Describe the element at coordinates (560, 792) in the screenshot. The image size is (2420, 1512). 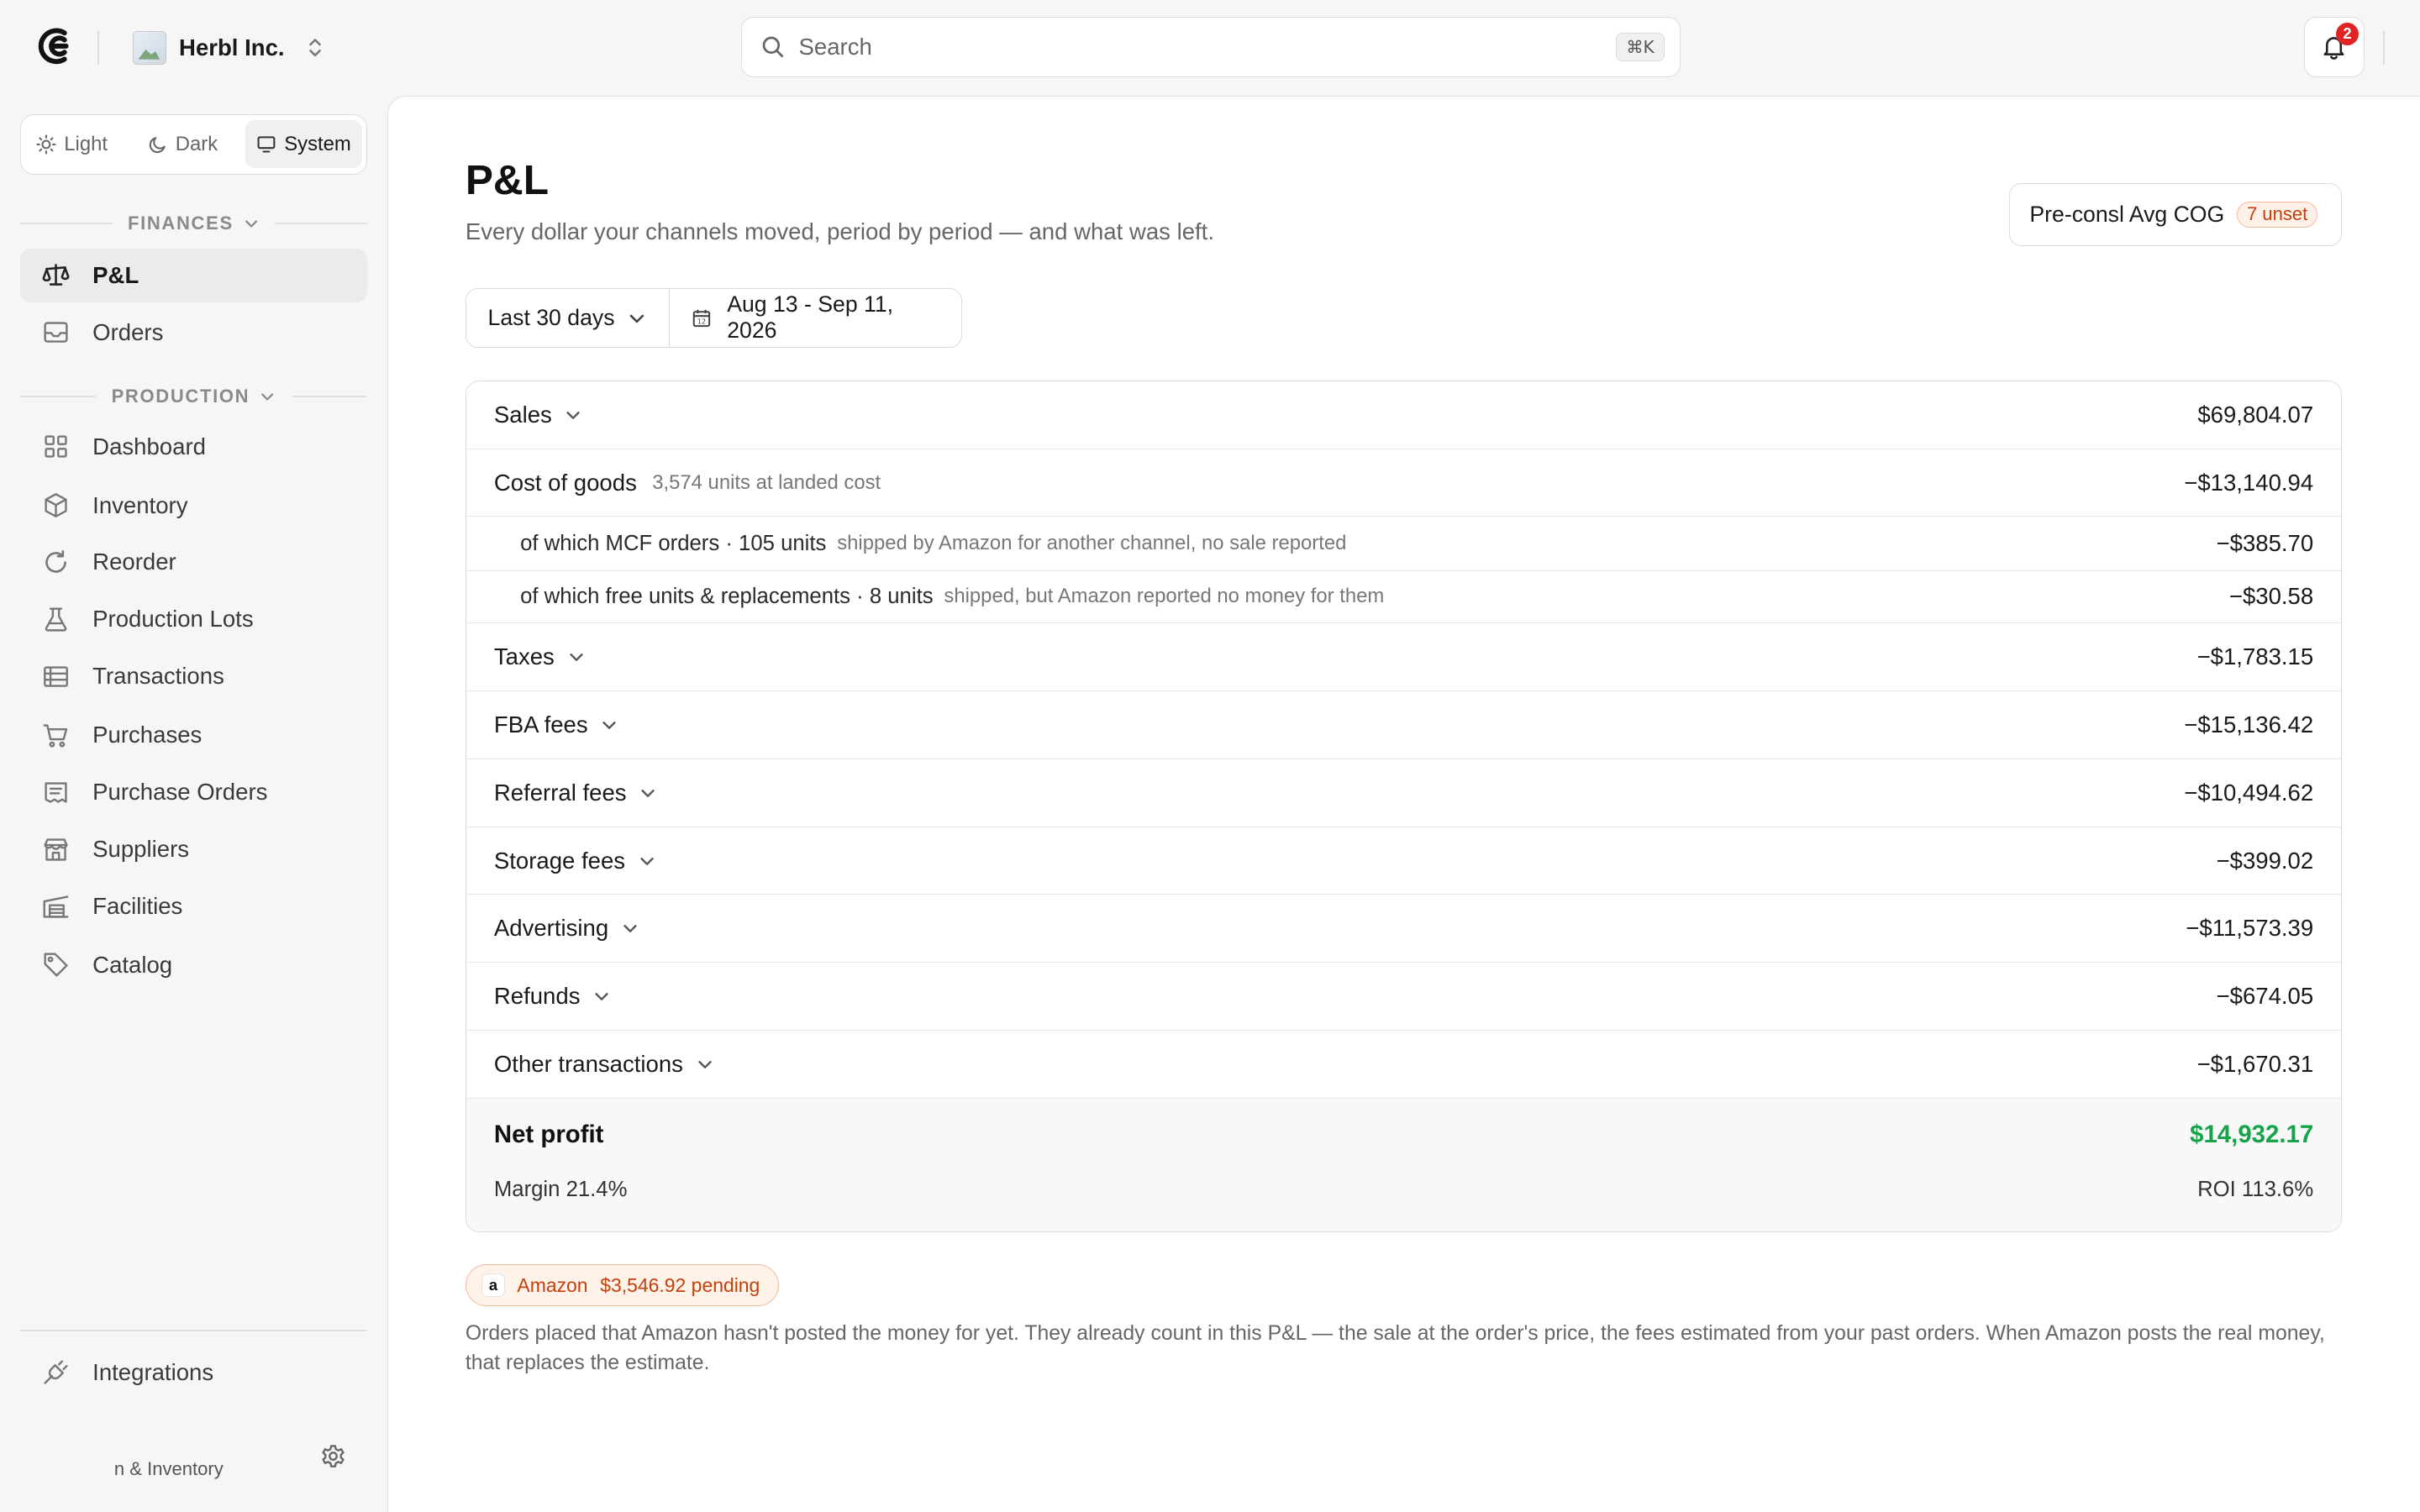
I see `row-label: Referral fees` at that location.